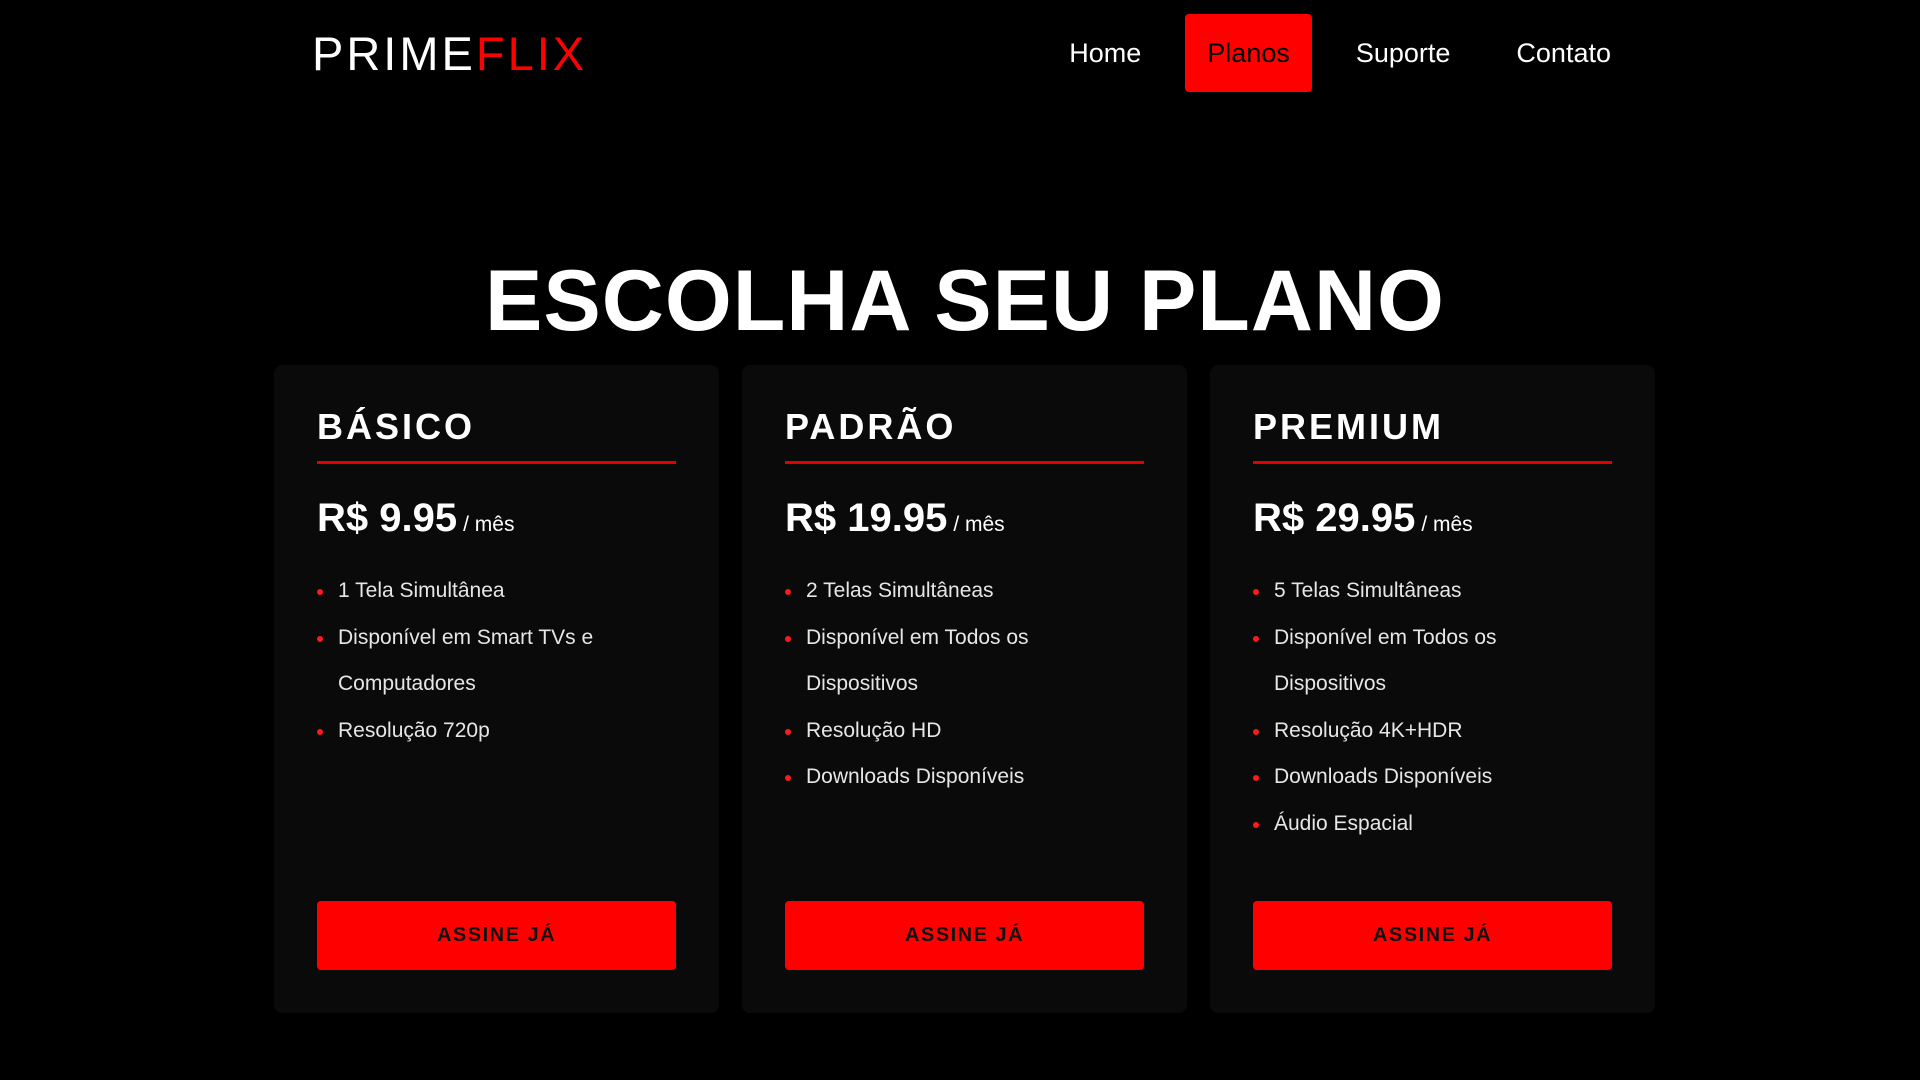  I want to click on feature-item: Disponível em Smart TVs e Computadores, so click(467, 661).